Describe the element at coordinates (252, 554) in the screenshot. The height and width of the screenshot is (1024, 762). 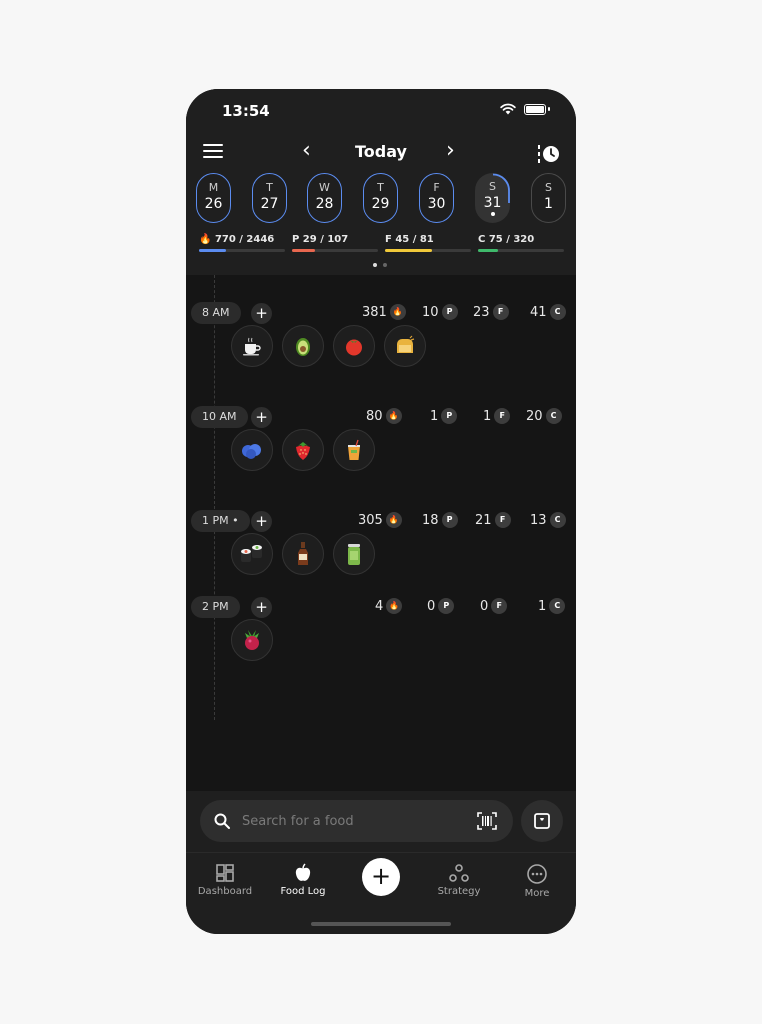
I see `sushi-icon` at that location.